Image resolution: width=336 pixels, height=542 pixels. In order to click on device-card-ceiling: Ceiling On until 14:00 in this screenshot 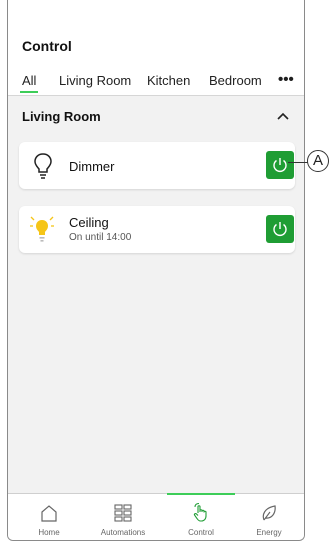, I will do `click(157, 229)`.